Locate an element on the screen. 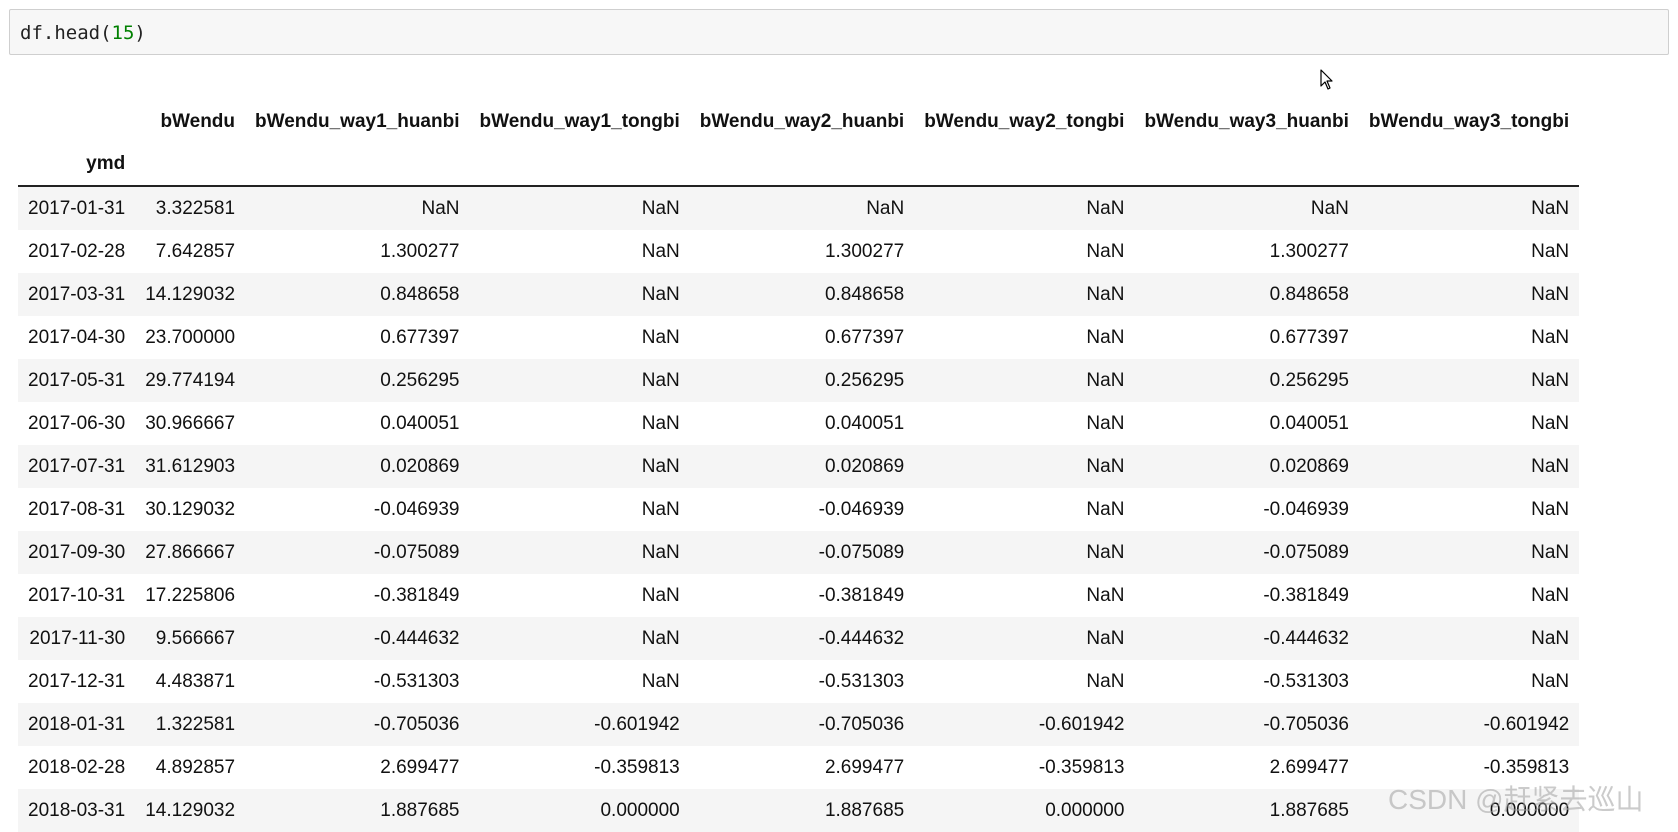  index-name: ymd is located at coordinates (77, 165).